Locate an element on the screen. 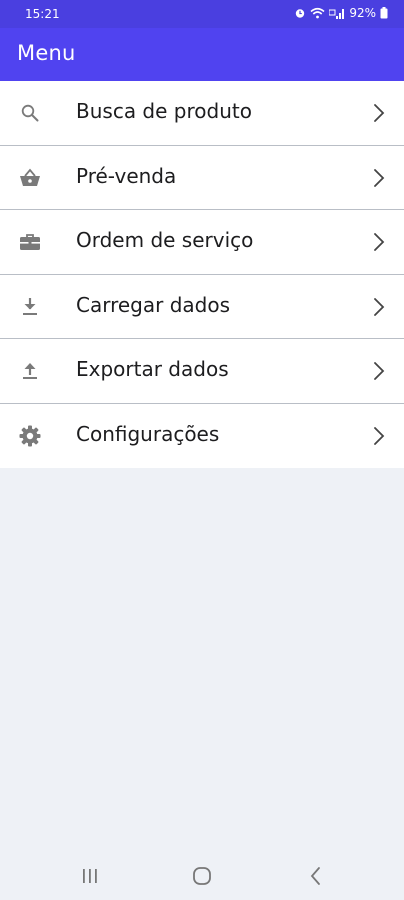 The image size is (404, 900). gear-icon is located at coordinates (30, 435).